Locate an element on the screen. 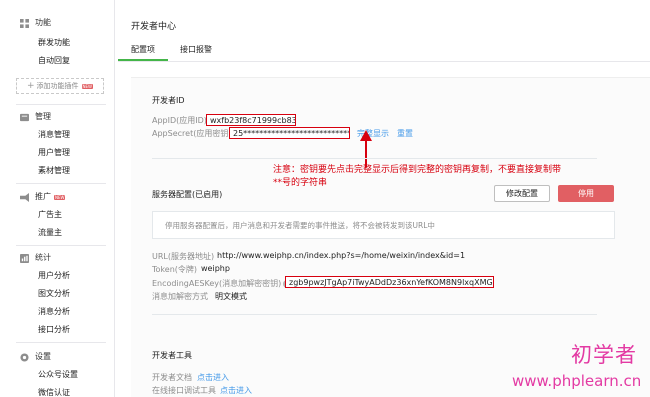 The width and height of the screenshot is (650, 397). grid-icon is located at coordinates (24, 23).